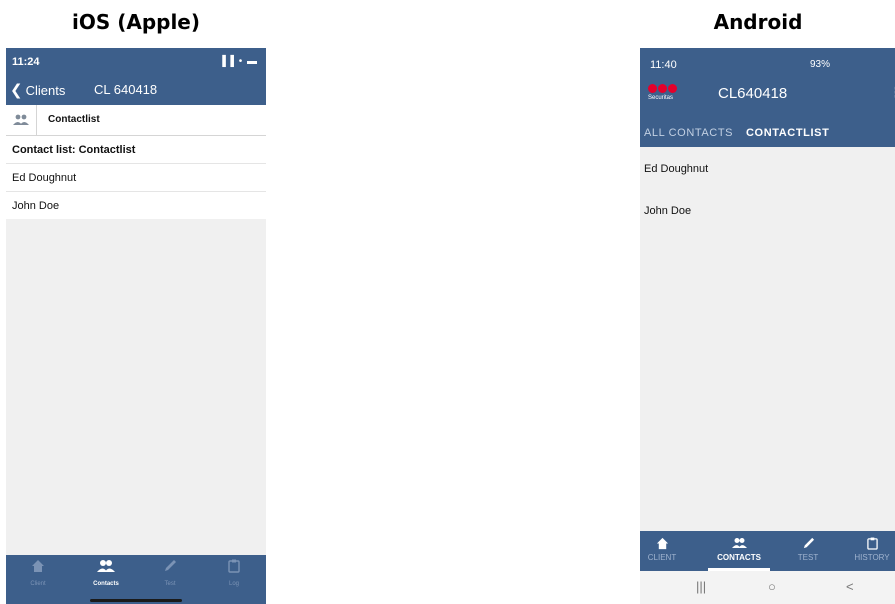 The image size is (895, 604). I want to click on ios-tab-contacts: Contacts, so click(106, 573).